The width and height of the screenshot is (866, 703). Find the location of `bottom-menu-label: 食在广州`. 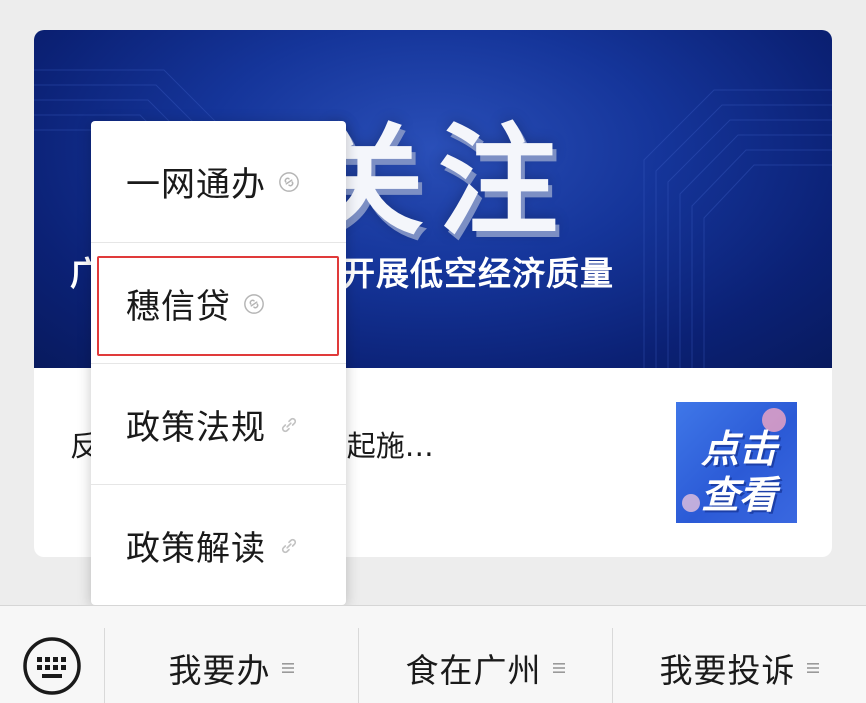

bottom-menu-label: 食在广州 is located at coordinates (473, 670).